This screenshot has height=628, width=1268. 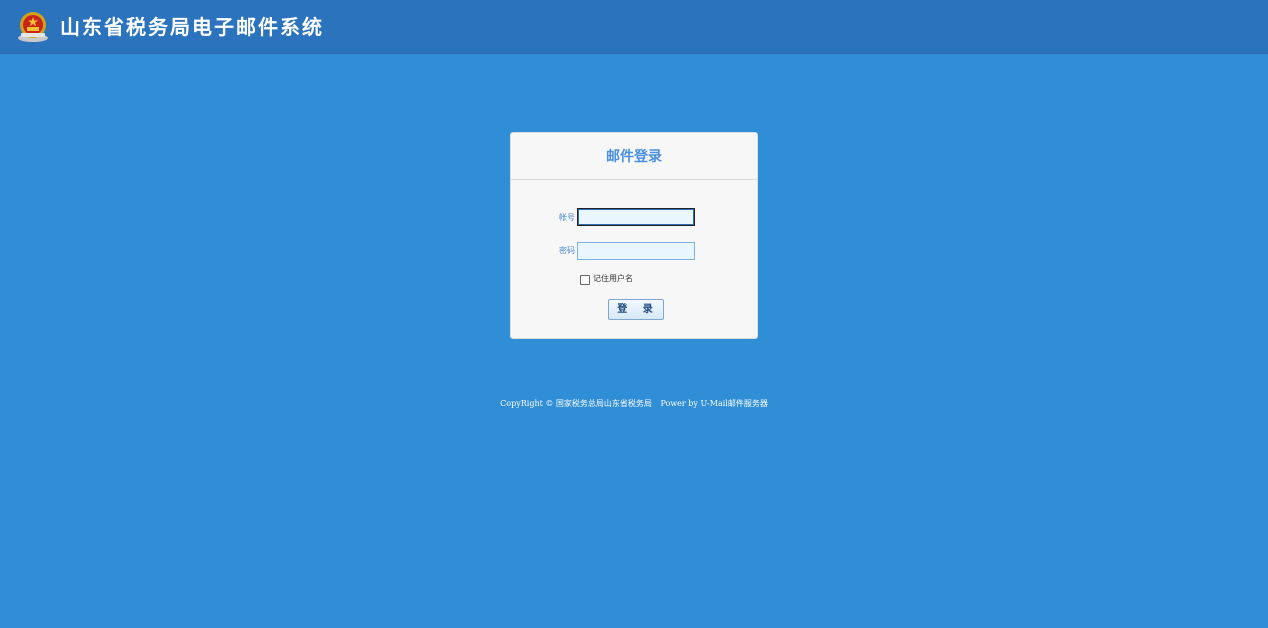 What do you see at coordinates (192, 27) in the screenshot?
I see `site-title: 山东省税务局电子邮件系统` at bounding box center [192, 27].